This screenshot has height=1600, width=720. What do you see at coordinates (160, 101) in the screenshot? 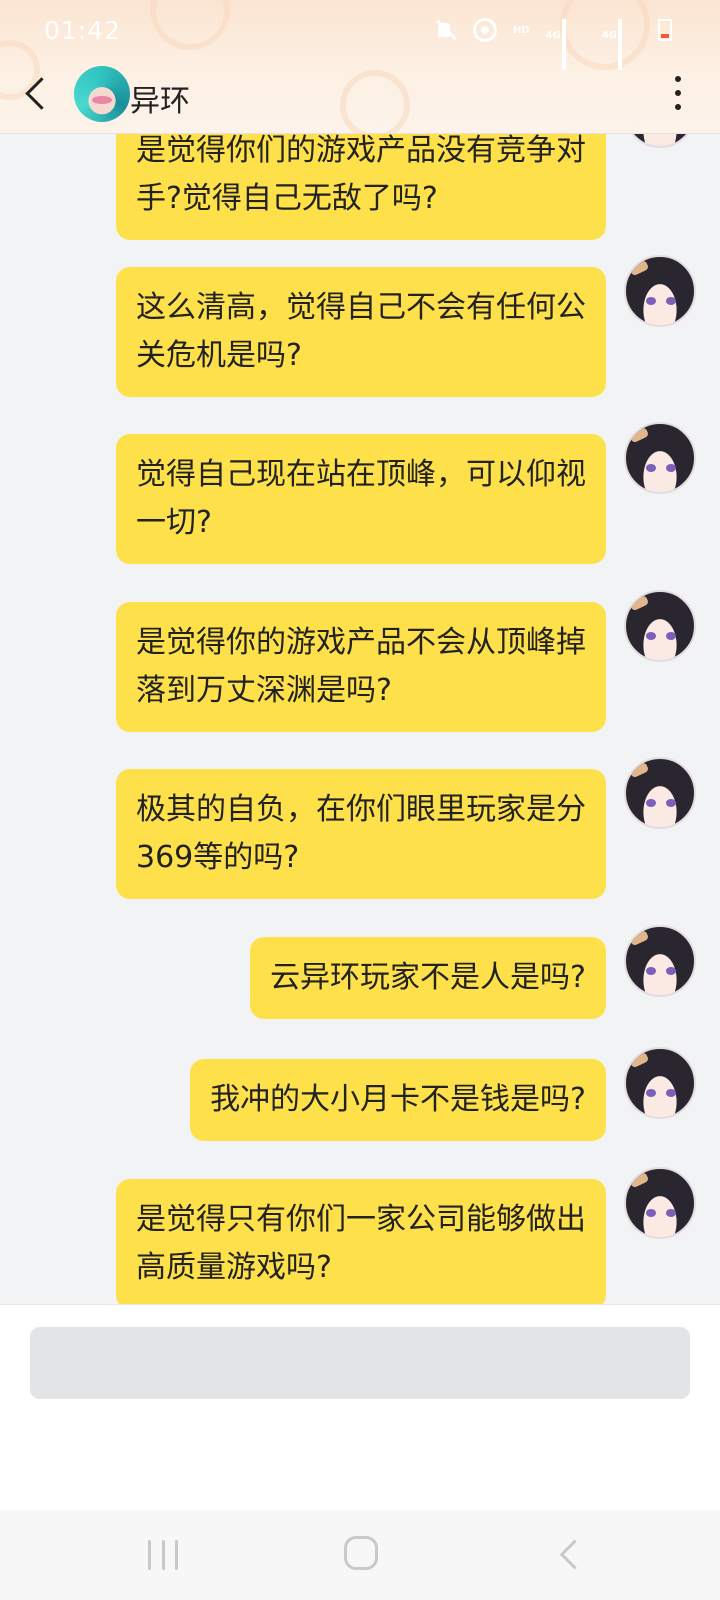
I see `contact-name: 异环` at bounding box center [160, 101].